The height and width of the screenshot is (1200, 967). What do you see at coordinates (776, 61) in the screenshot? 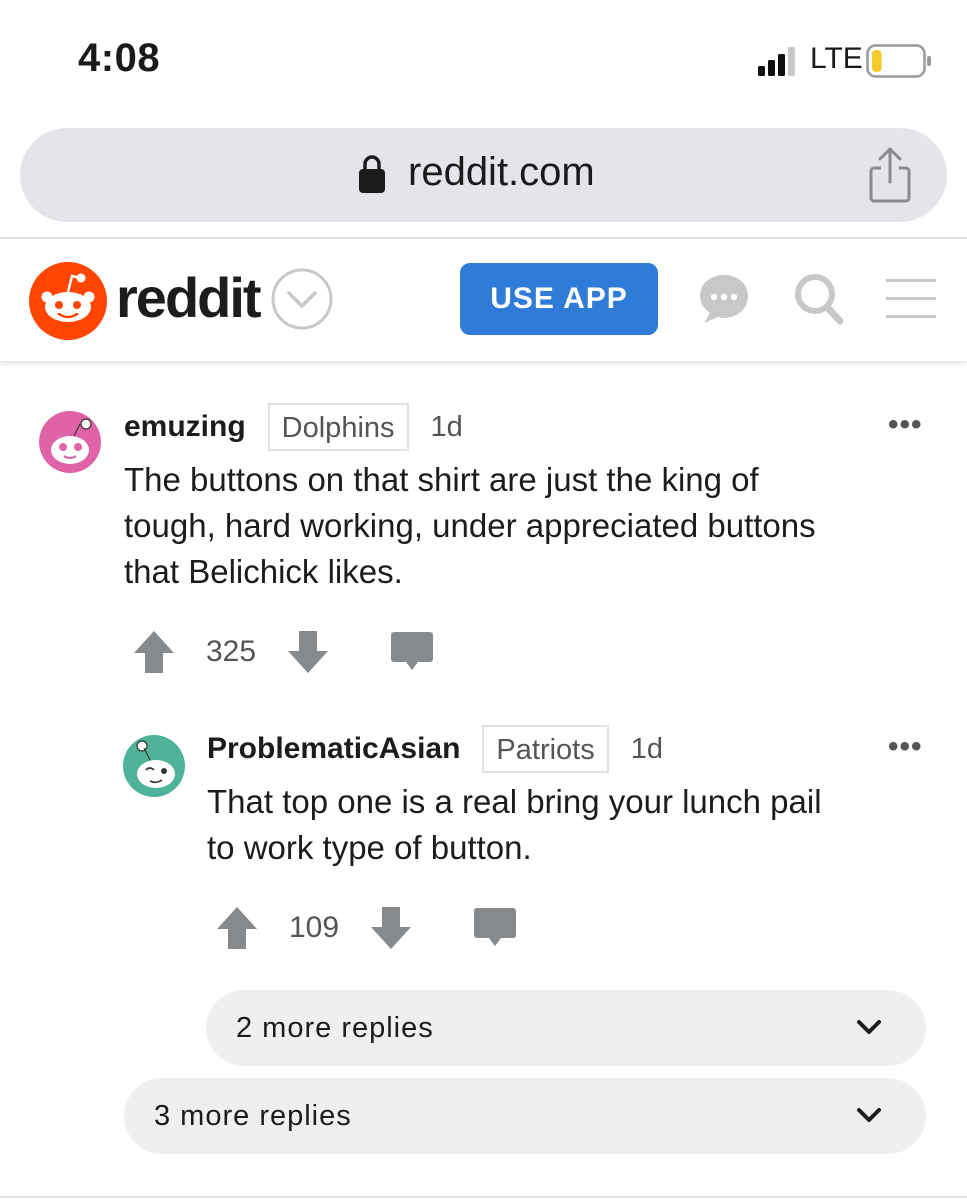
I see `signal-strength-icon` at bounding box center [776, 61].